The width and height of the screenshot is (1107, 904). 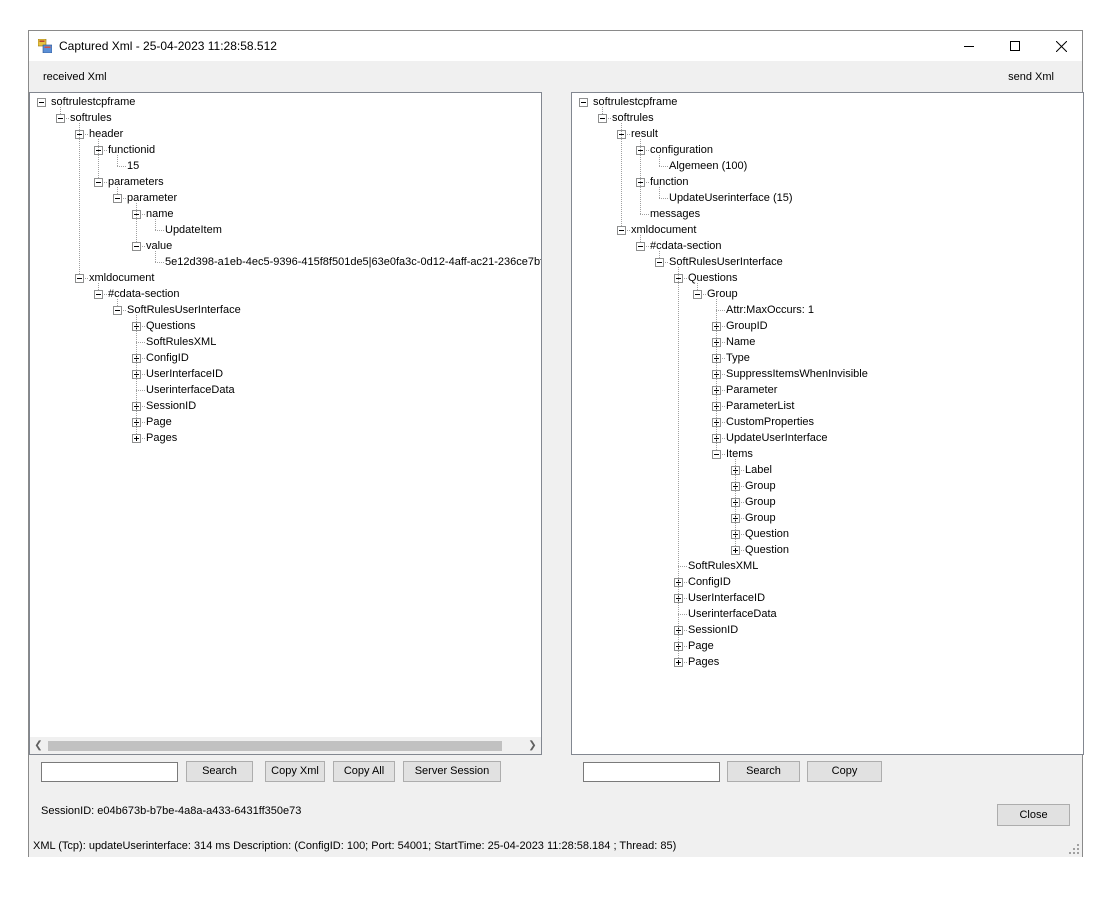 What do you see at coordinates (675, 214) in the screenshot?
I see `tree-node-label: messages` at bounding box center [675, 214].